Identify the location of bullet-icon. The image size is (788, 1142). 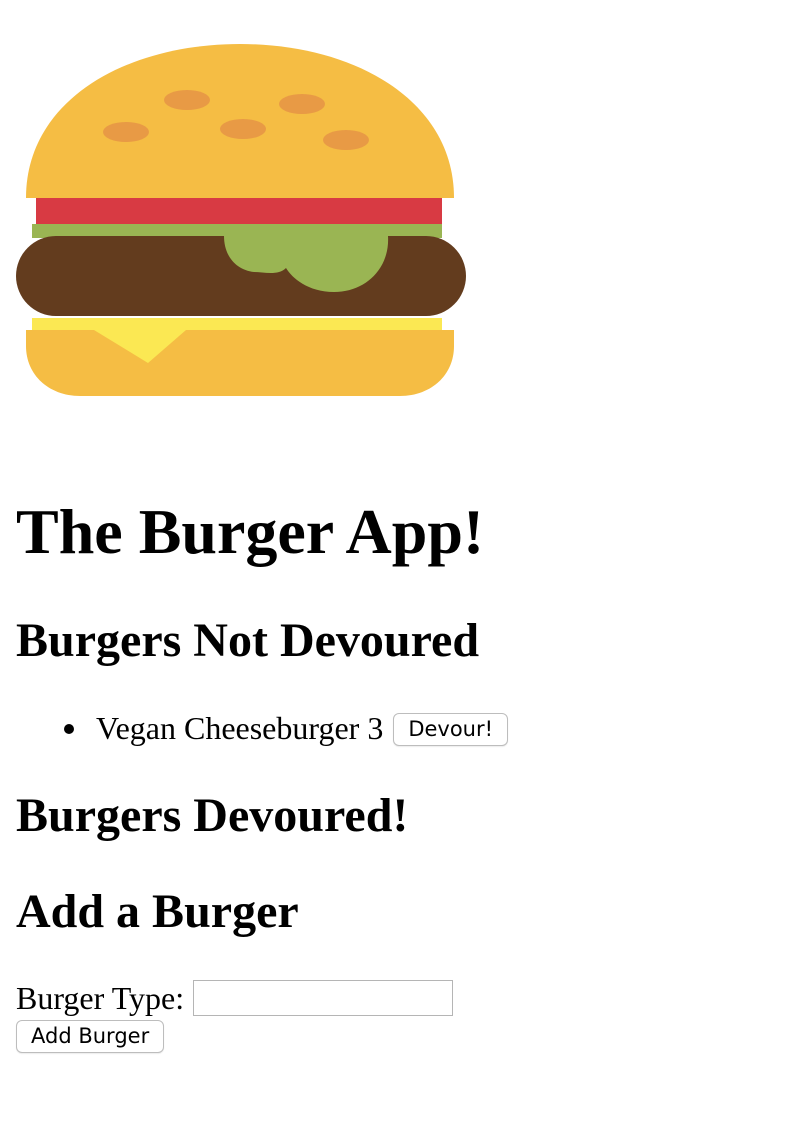
(69, 729).